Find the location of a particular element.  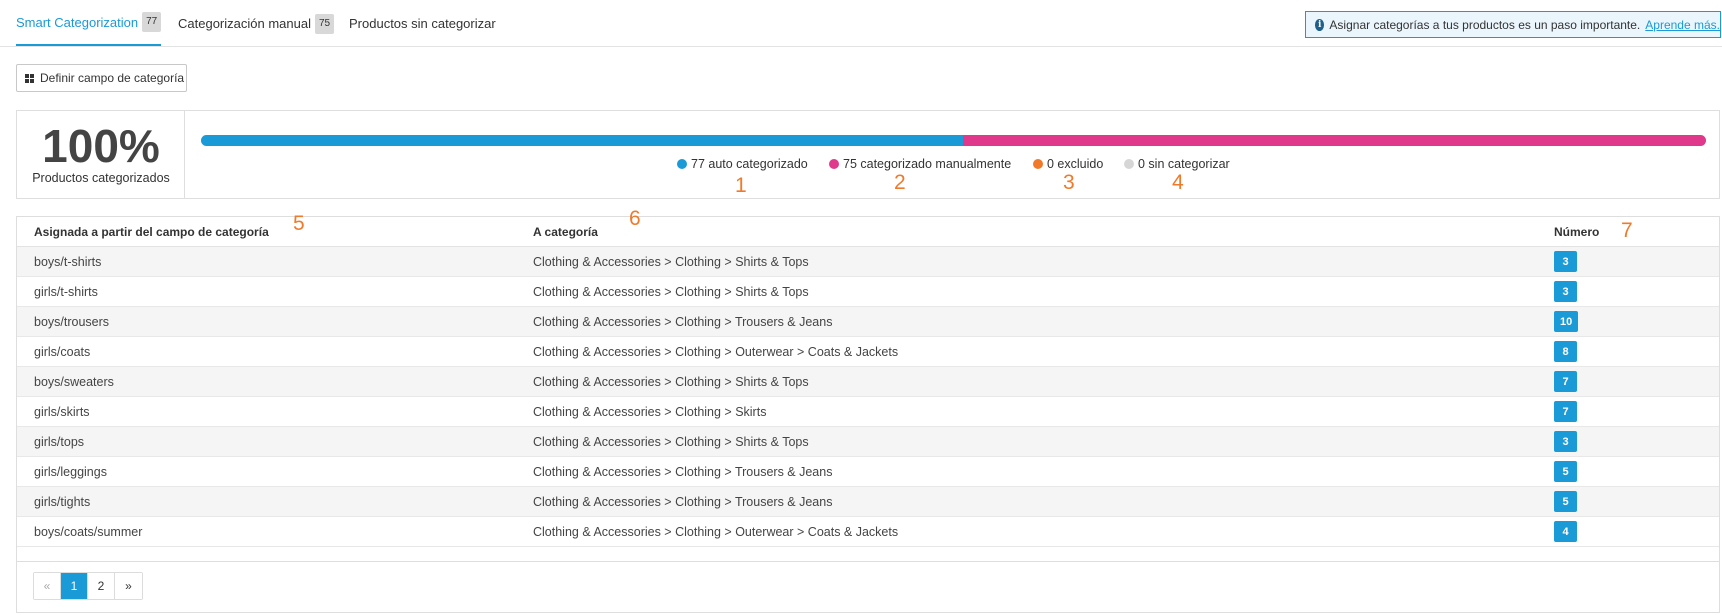

annotation-marker: 1 is located at coordinates (741, 185).